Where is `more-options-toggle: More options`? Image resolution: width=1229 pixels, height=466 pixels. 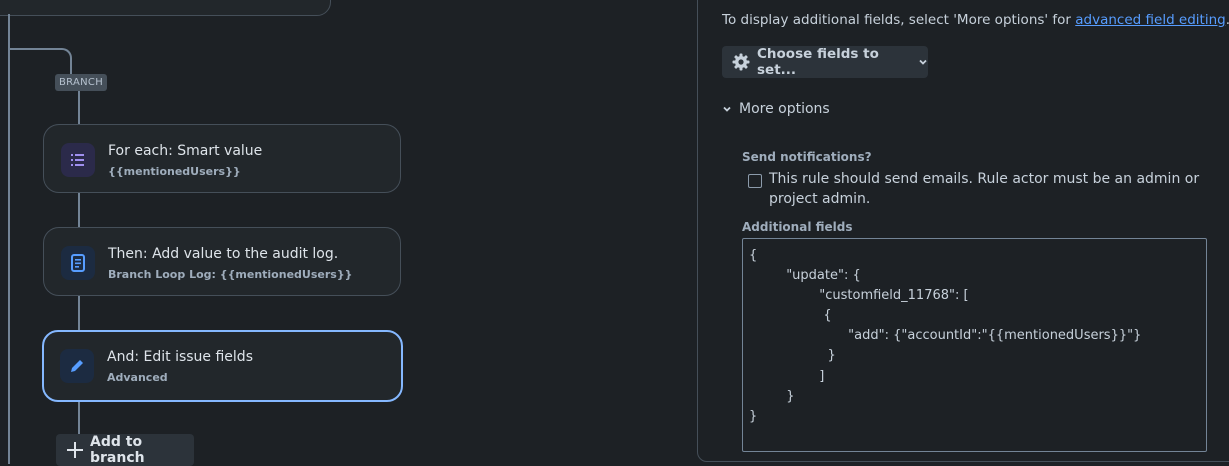 more-options-toggle: More options is located at coordinates (776, 109).